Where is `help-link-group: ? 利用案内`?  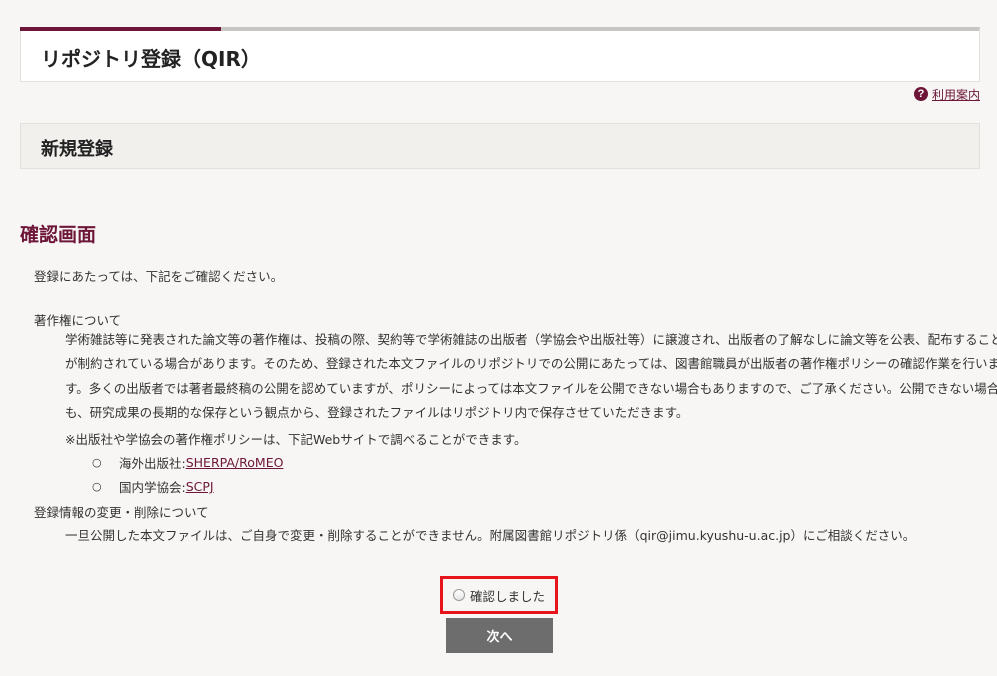
help-link-group: ? 利用案内 is located at coordinates (946, 94).